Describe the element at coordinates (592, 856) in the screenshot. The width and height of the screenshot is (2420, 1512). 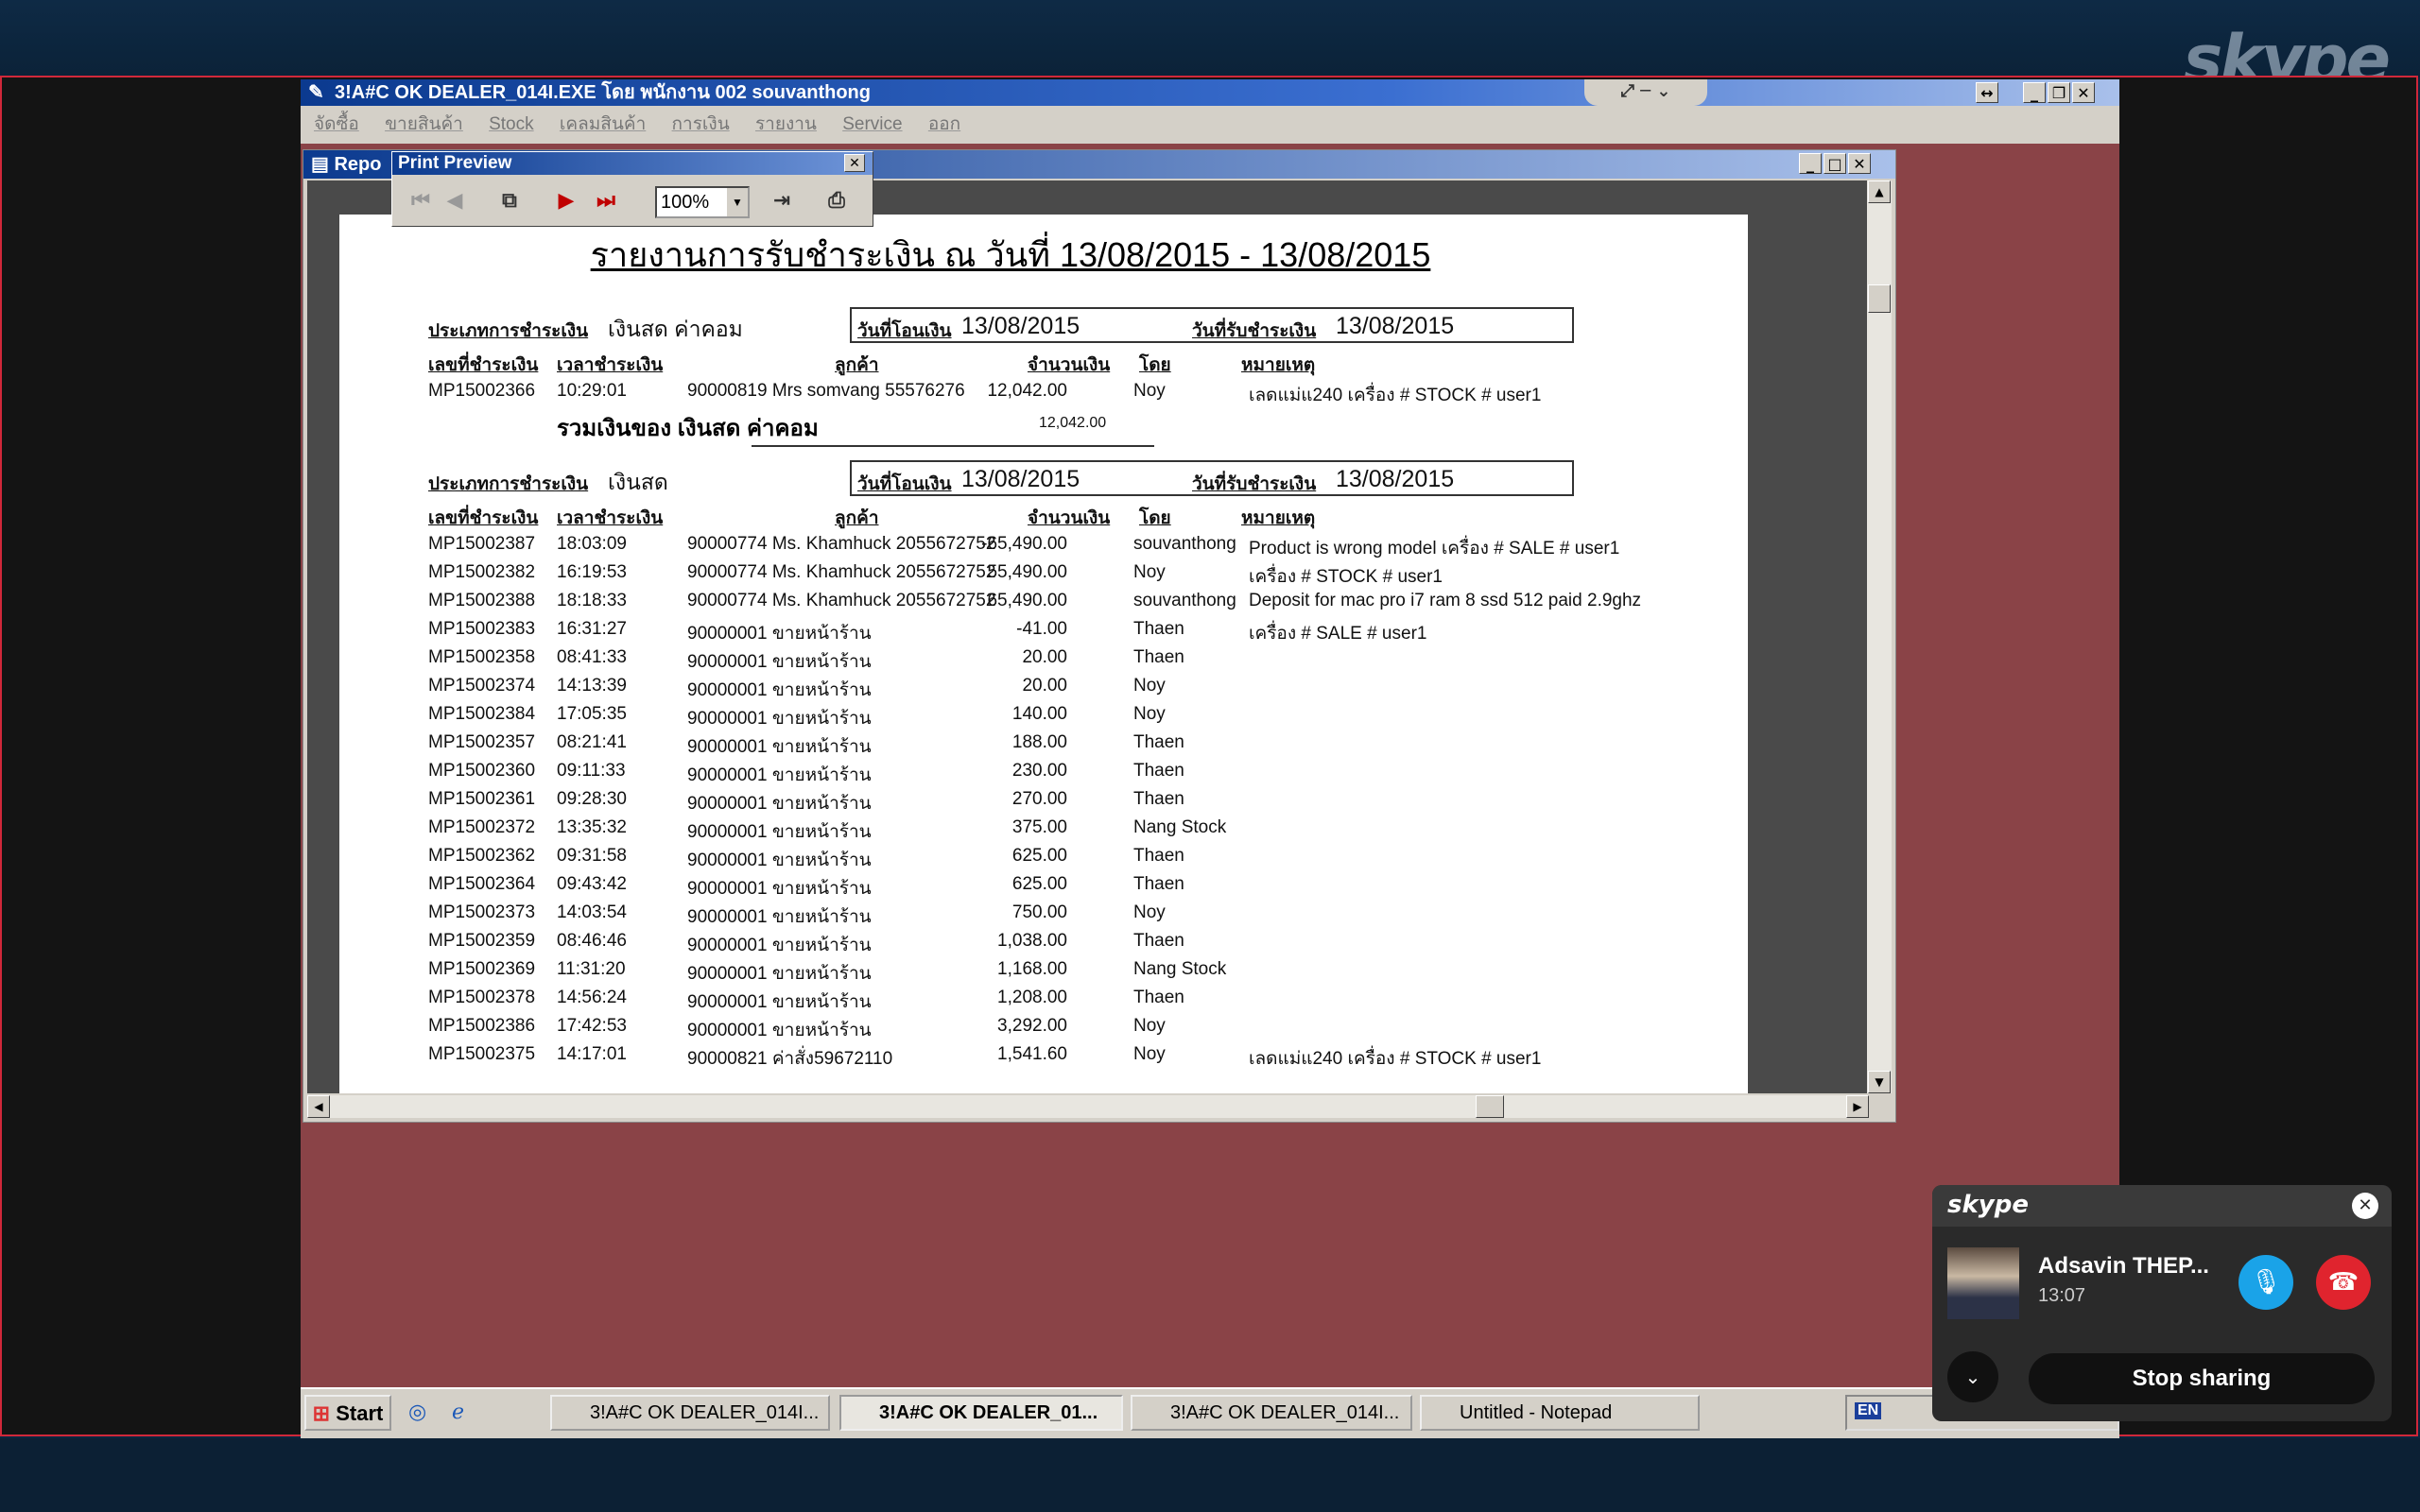
I see `payment-time: 09:31:58` at that location.